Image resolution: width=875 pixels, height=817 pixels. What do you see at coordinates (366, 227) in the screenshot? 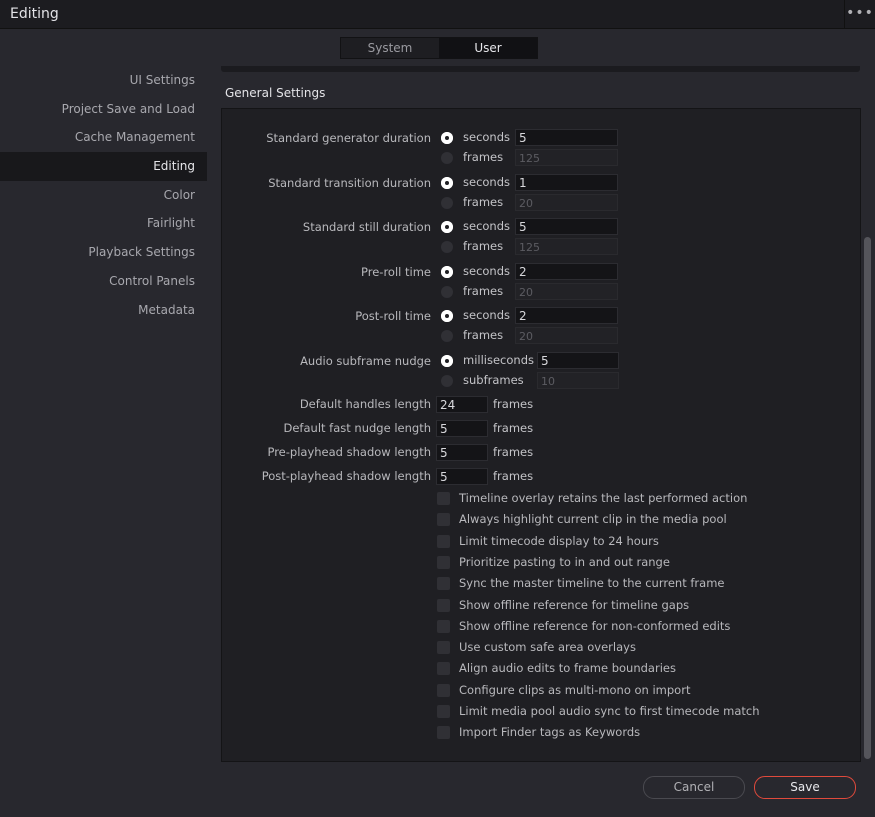
I see `duration-label: Standard still duration` at bounding box center [366, 227].